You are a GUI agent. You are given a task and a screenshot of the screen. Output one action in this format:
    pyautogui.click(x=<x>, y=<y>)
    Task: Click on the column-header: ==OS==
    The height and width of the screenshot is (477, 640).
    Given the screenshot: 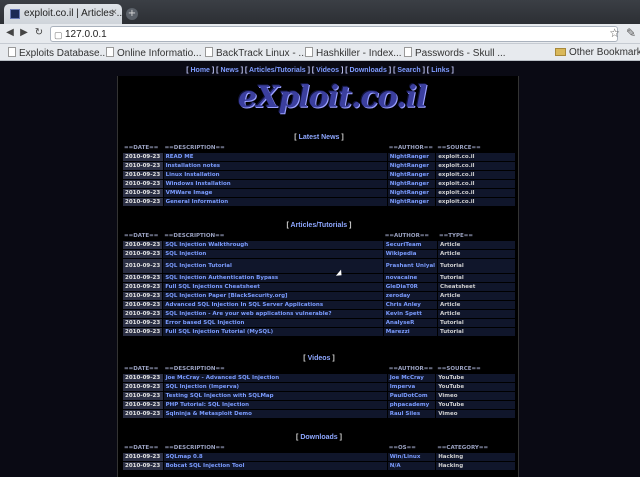 What is the action you would take?
    pyautogui.click(x=402, y=448)
    